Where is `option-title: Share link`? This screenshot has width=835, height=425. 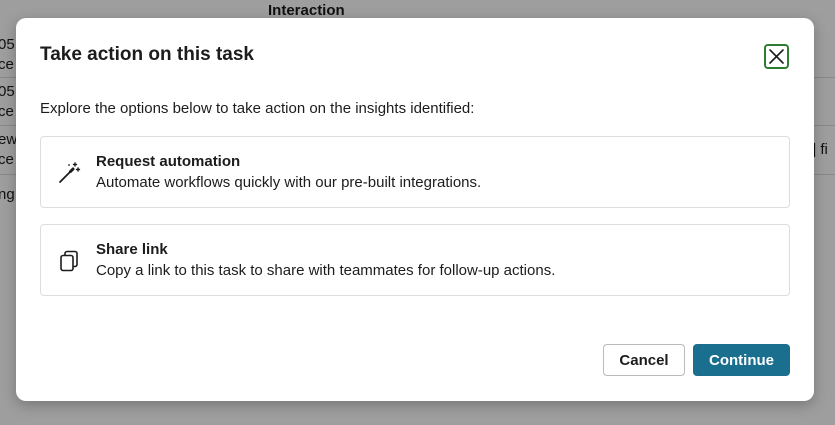 option-title: Share link is located at coordinates (132, 249).